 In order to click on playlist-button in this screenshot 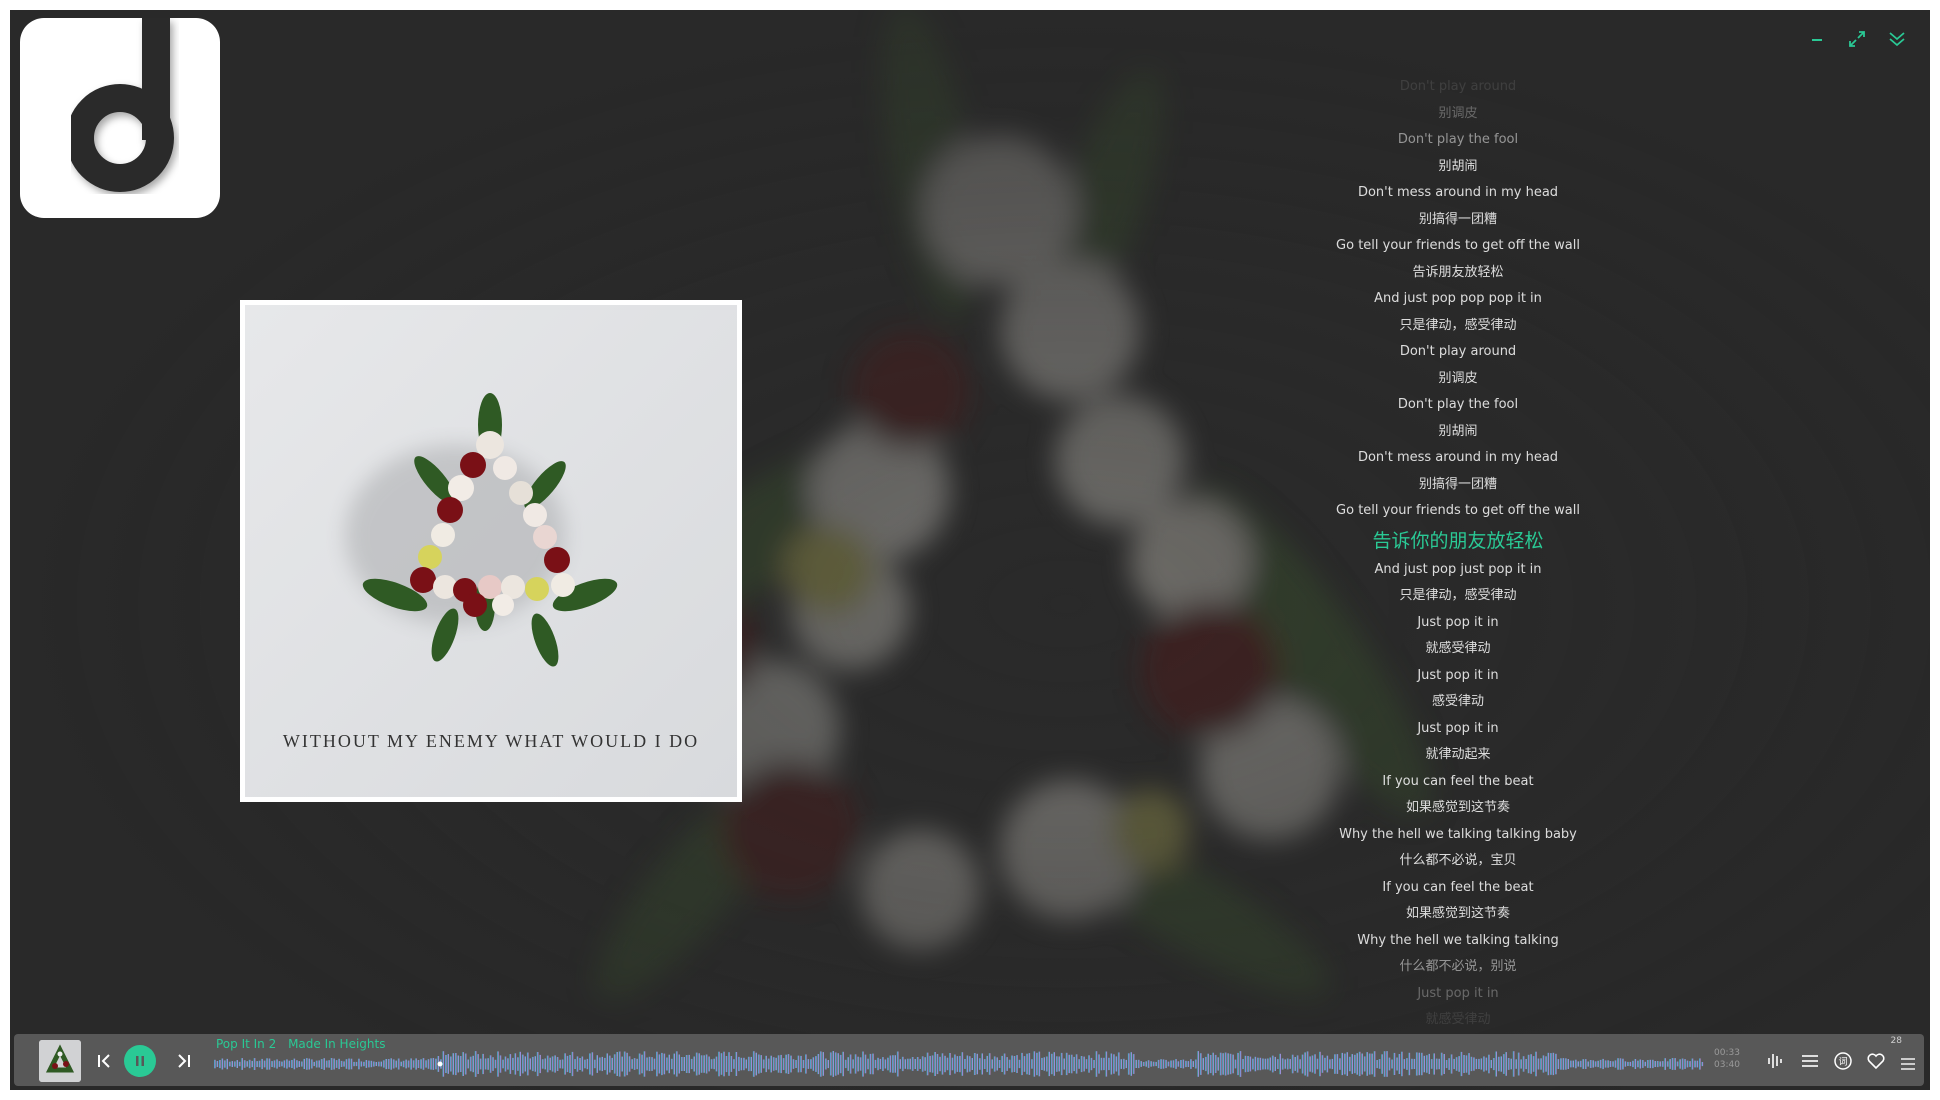, I will do `click(1810, 1061)`.